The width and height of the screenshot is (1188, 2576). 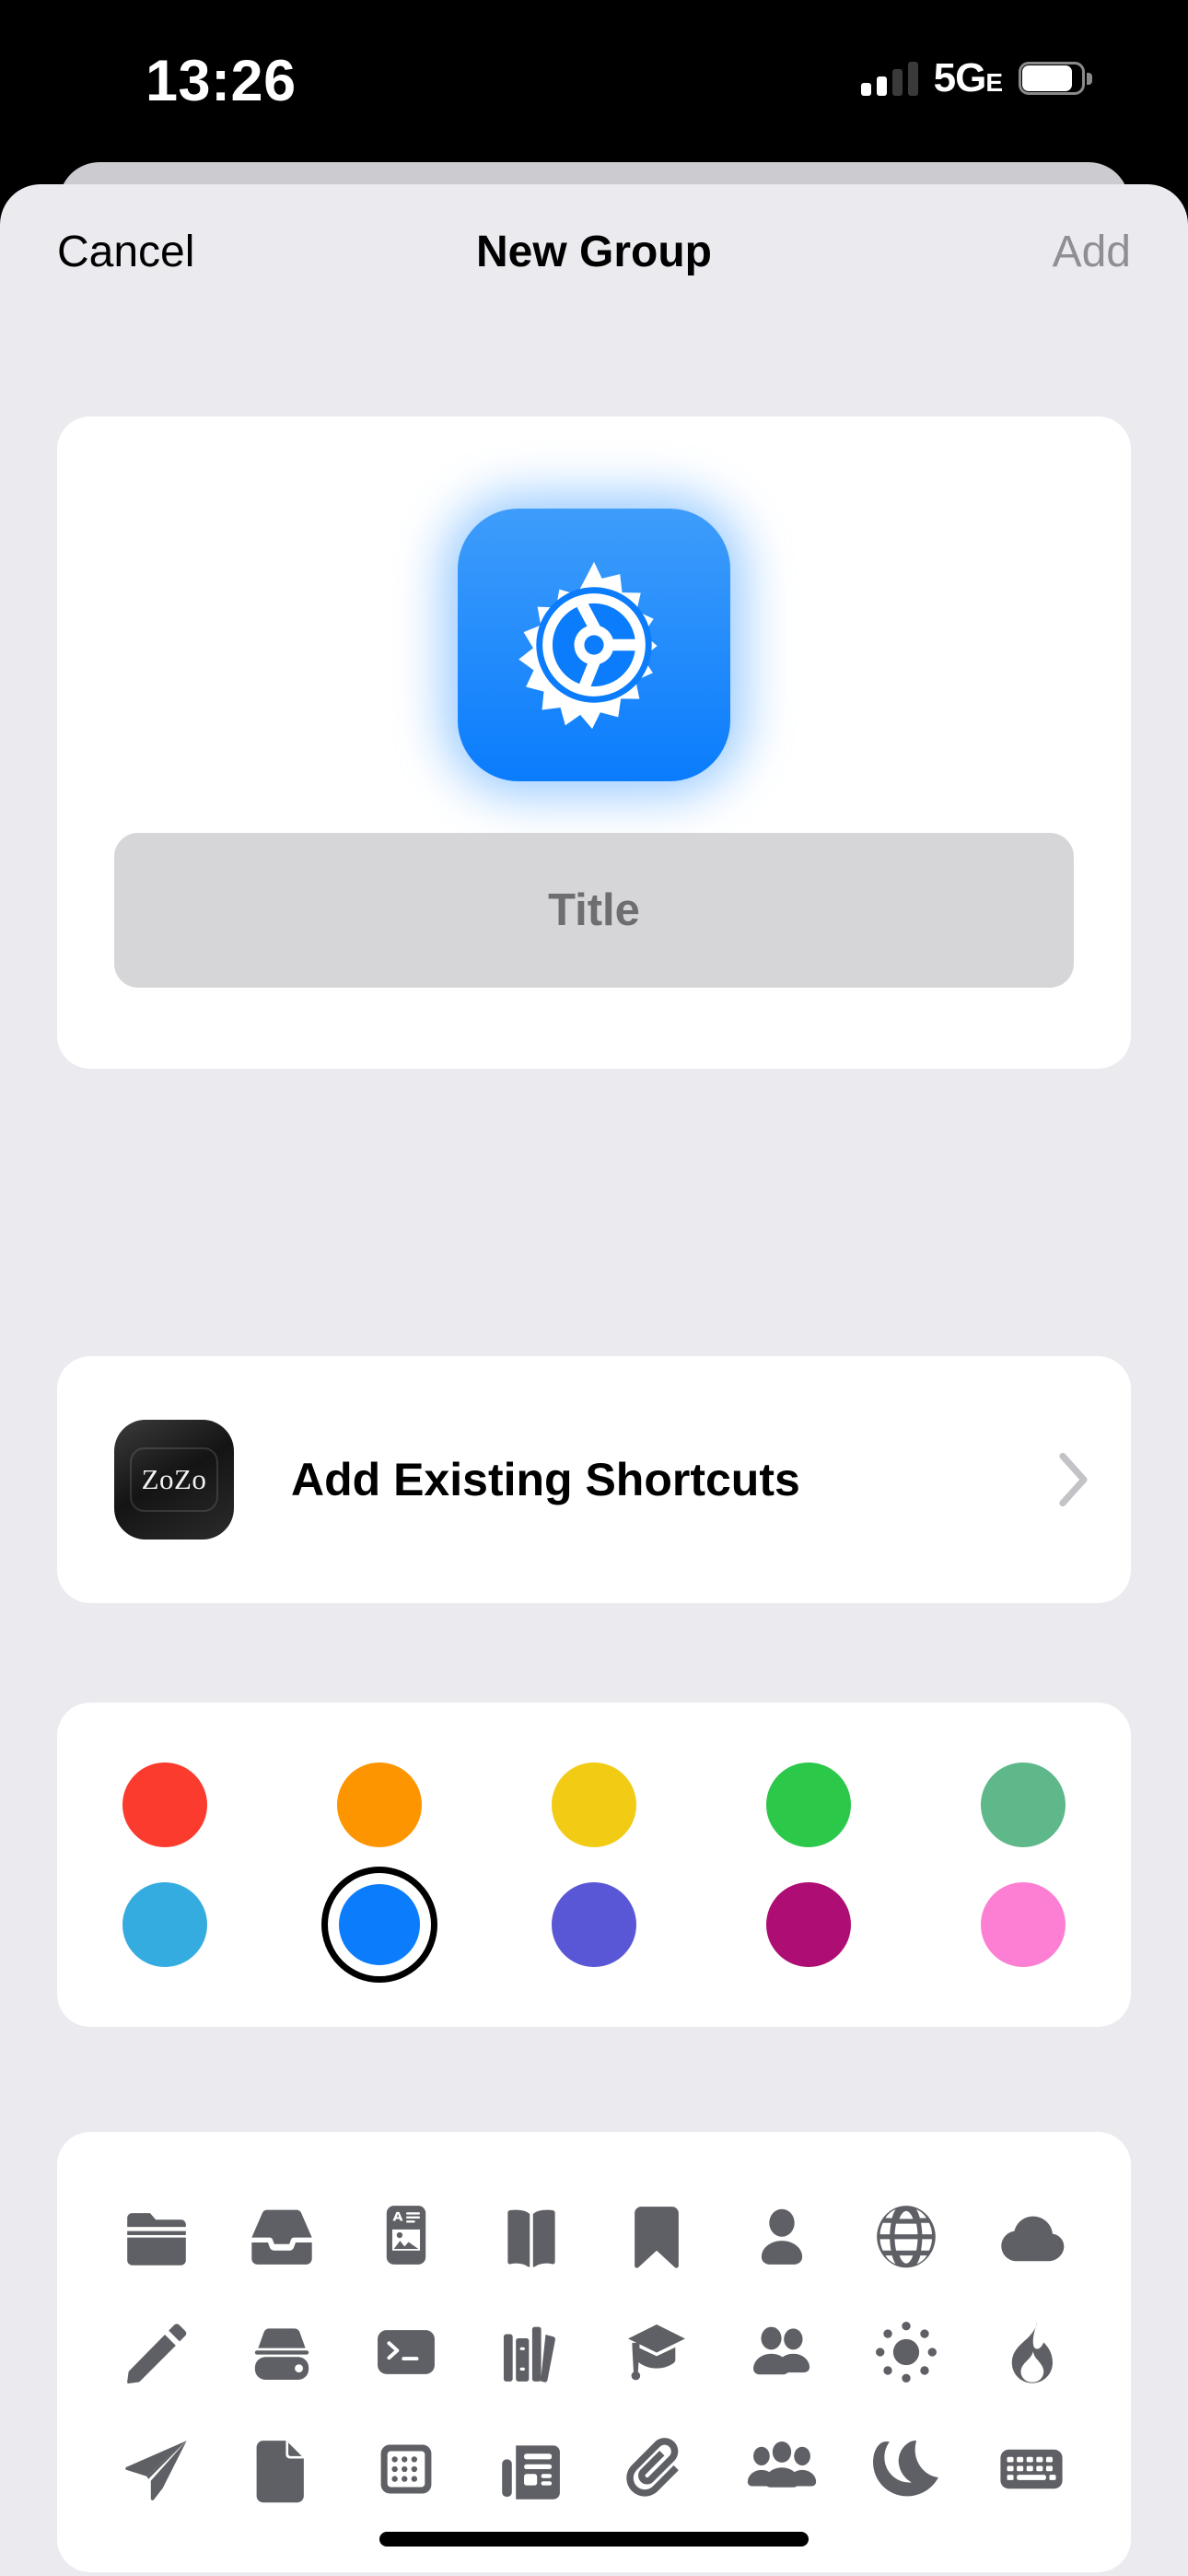 I want to click on moon-icon, so click(x=906, y=2469).